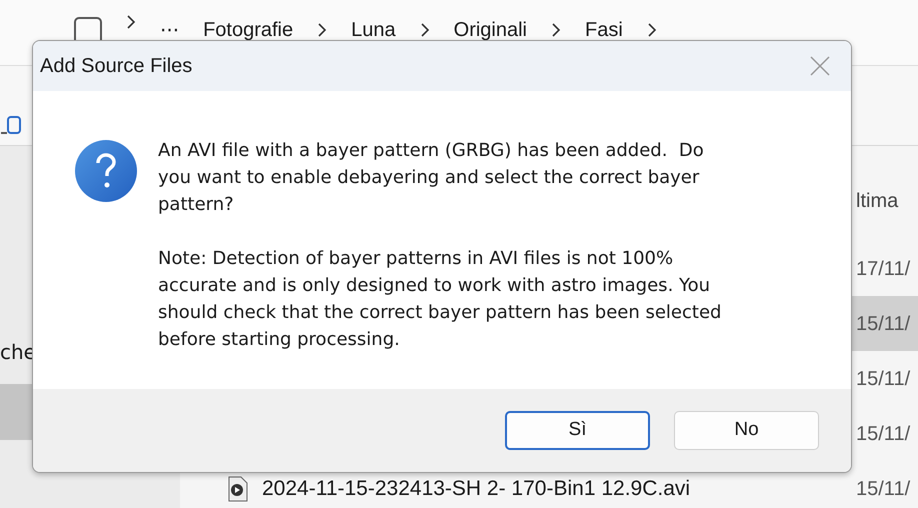 The width and height of the screenshot is (918, 508). I want to click on file-name: 2024-11-15-232413-SH 2- 170-Bin1 12.9C.avi, so click(476, 489).